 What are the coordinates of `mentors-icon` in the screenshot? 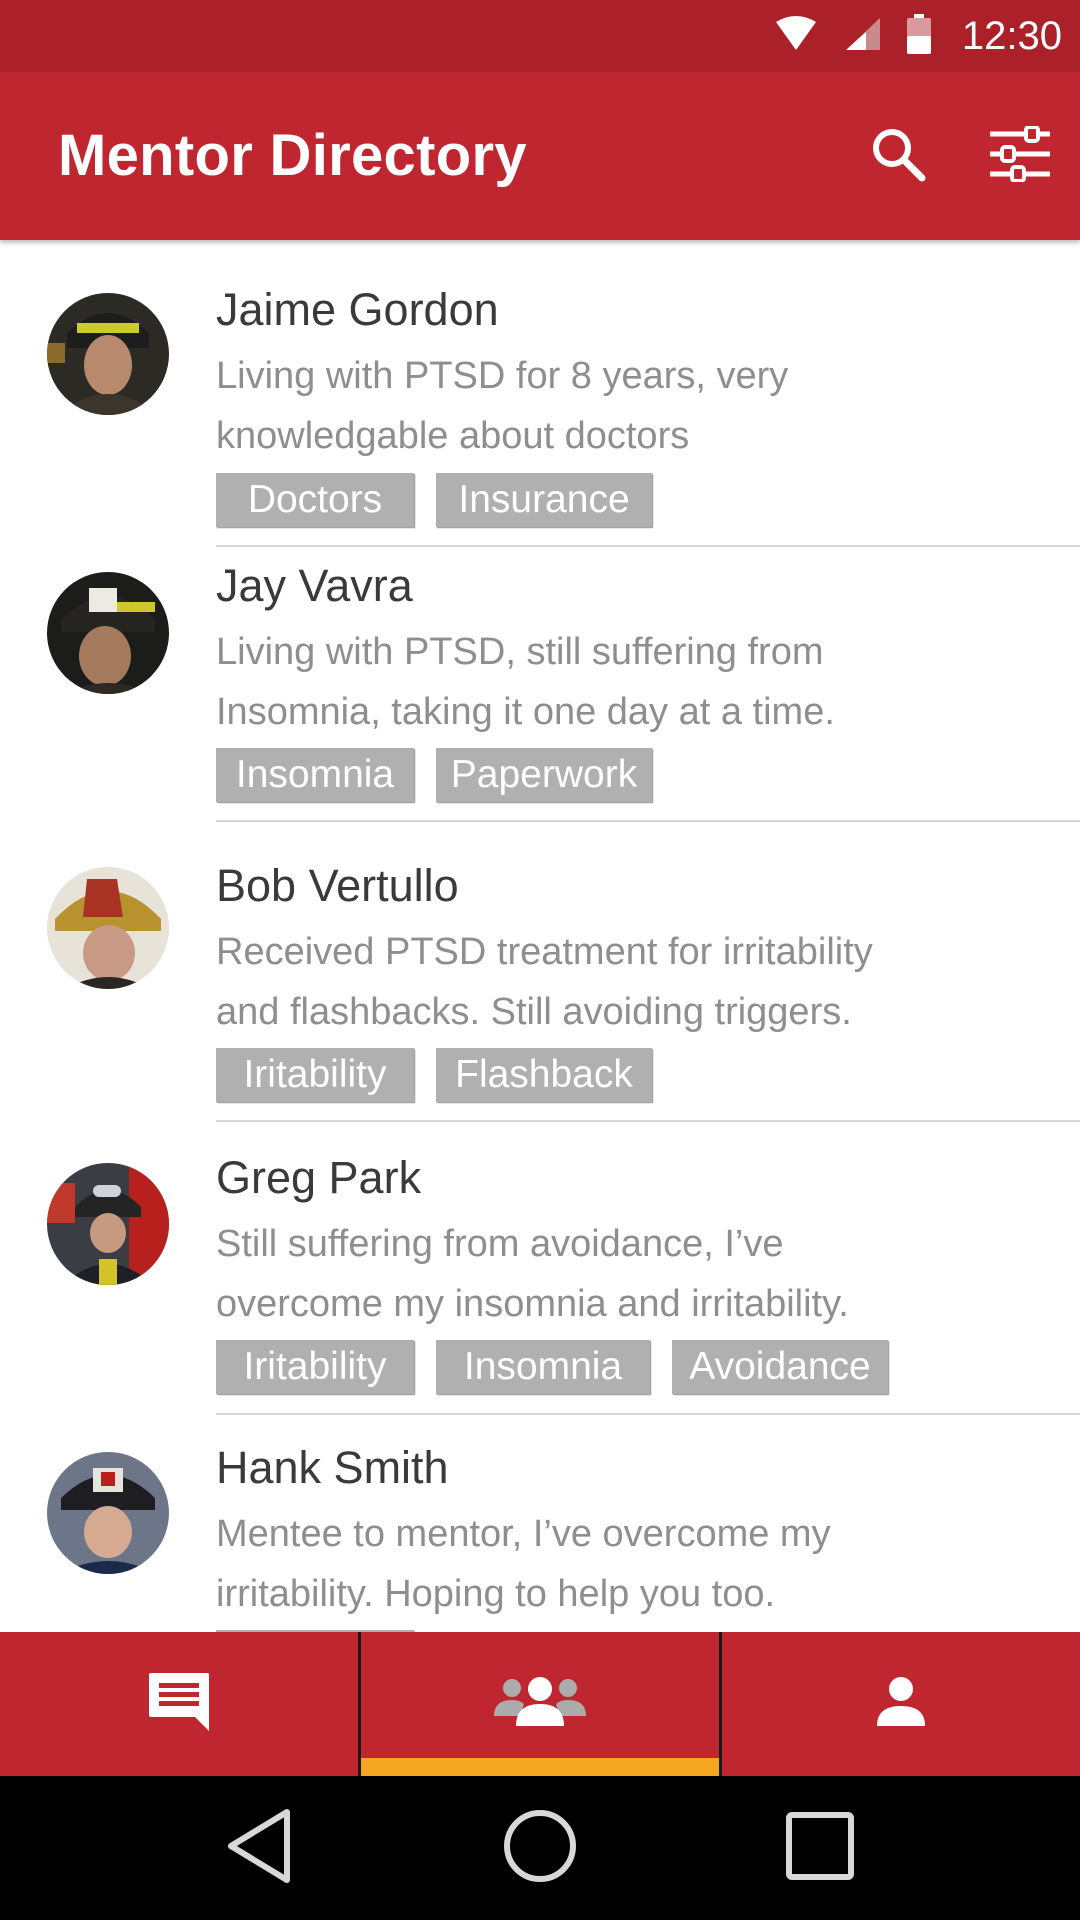 It's located at (540, 1704).